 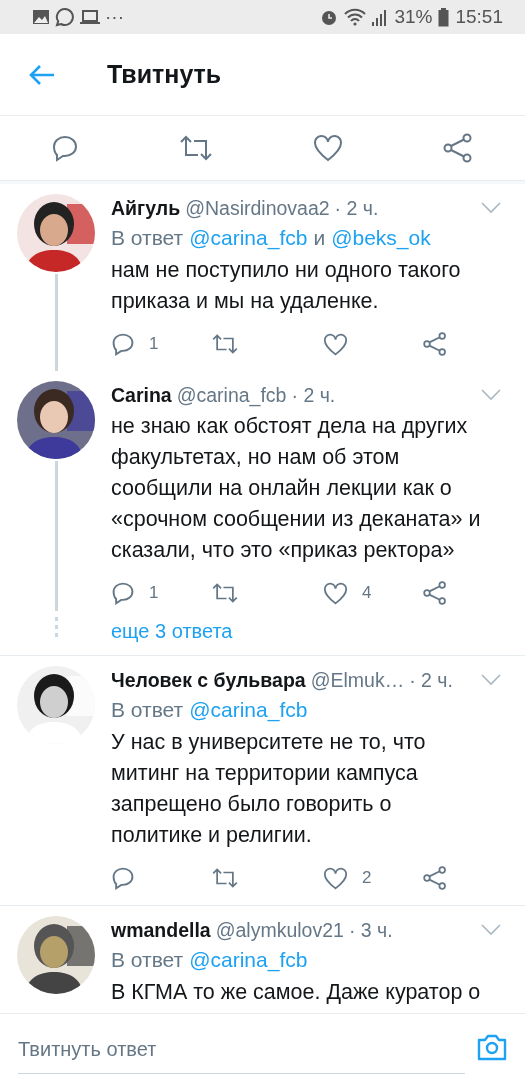 What do you see at coordinates (367, 878) in the screenshot?
I see `like-count: 2` at bounding box center [367, 878].